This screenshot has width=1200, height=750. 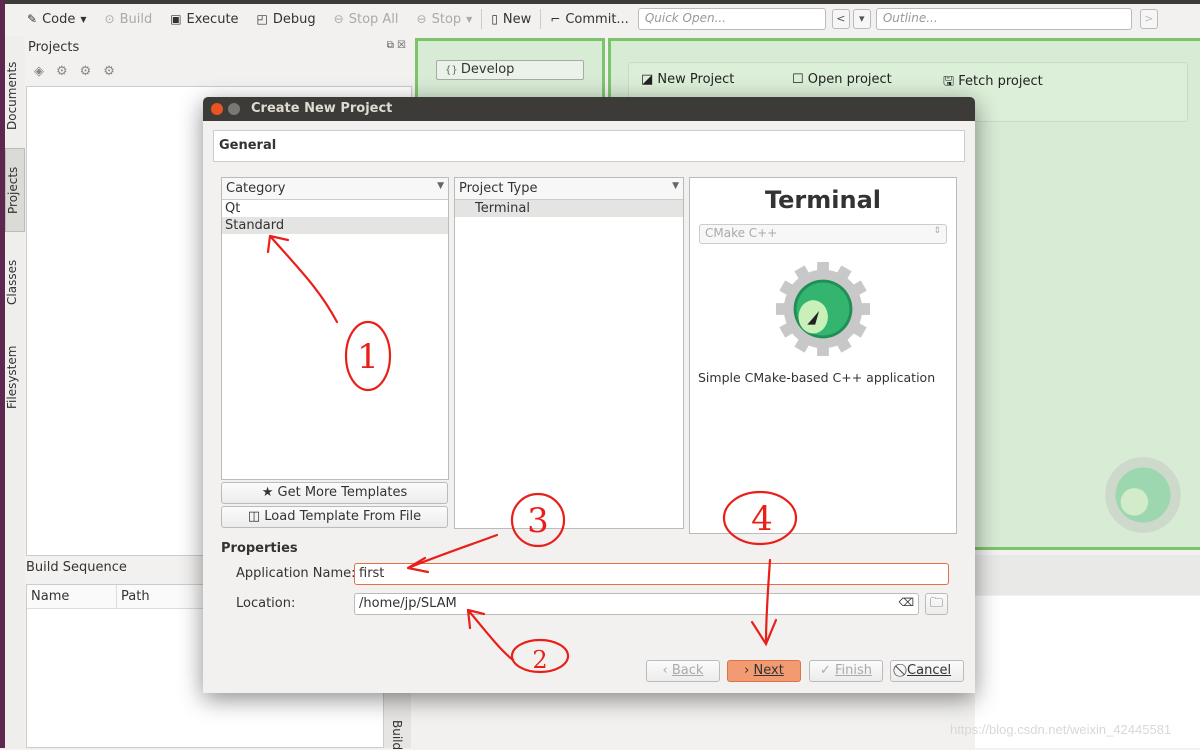 I want to click on back-button: ‹ Back, so click(x=683, y=671).